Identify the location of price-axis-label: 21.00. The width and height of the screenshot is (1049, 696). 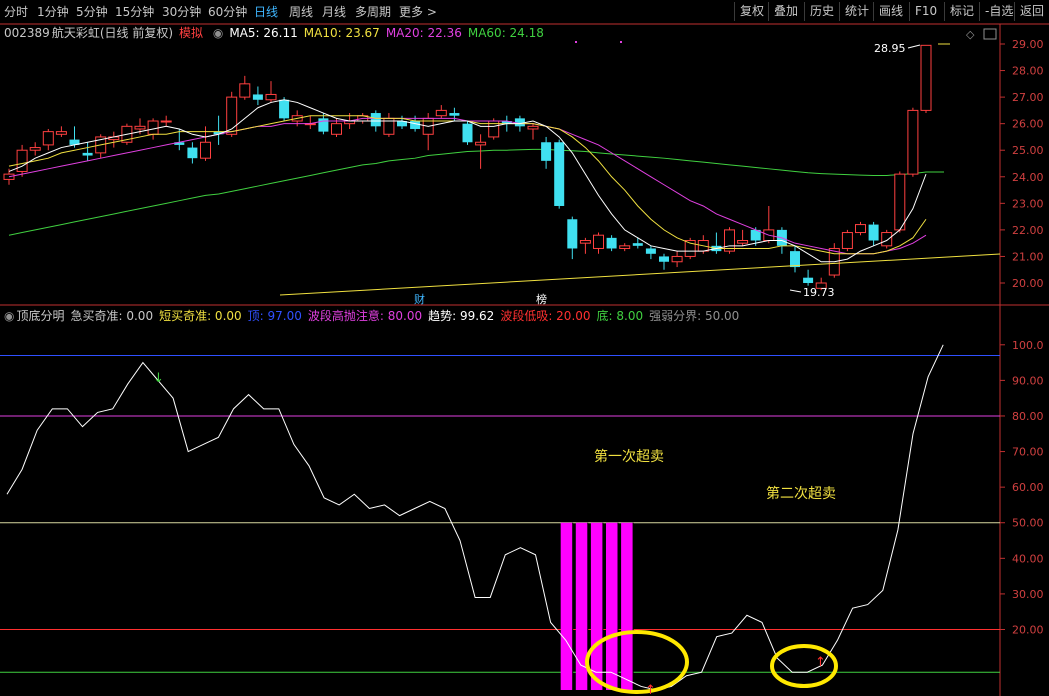
(1028, 256).